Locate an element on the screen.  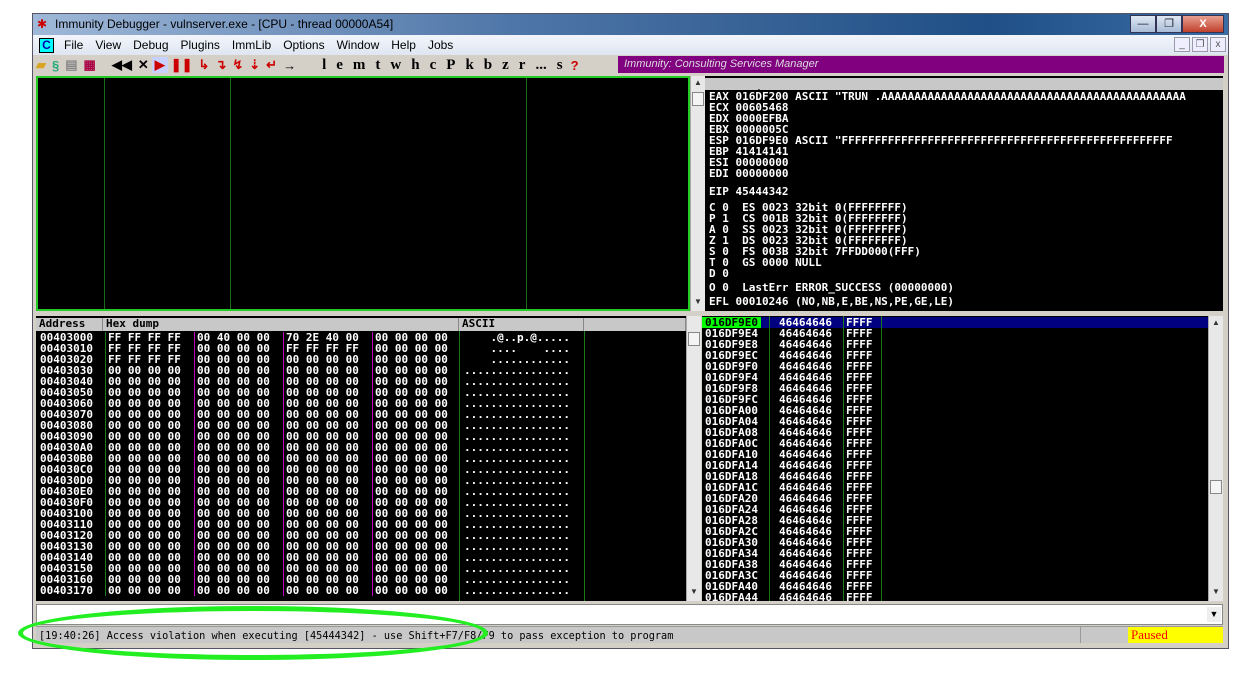
pause-button: ❚❚ is located at coordinates (182, 65).